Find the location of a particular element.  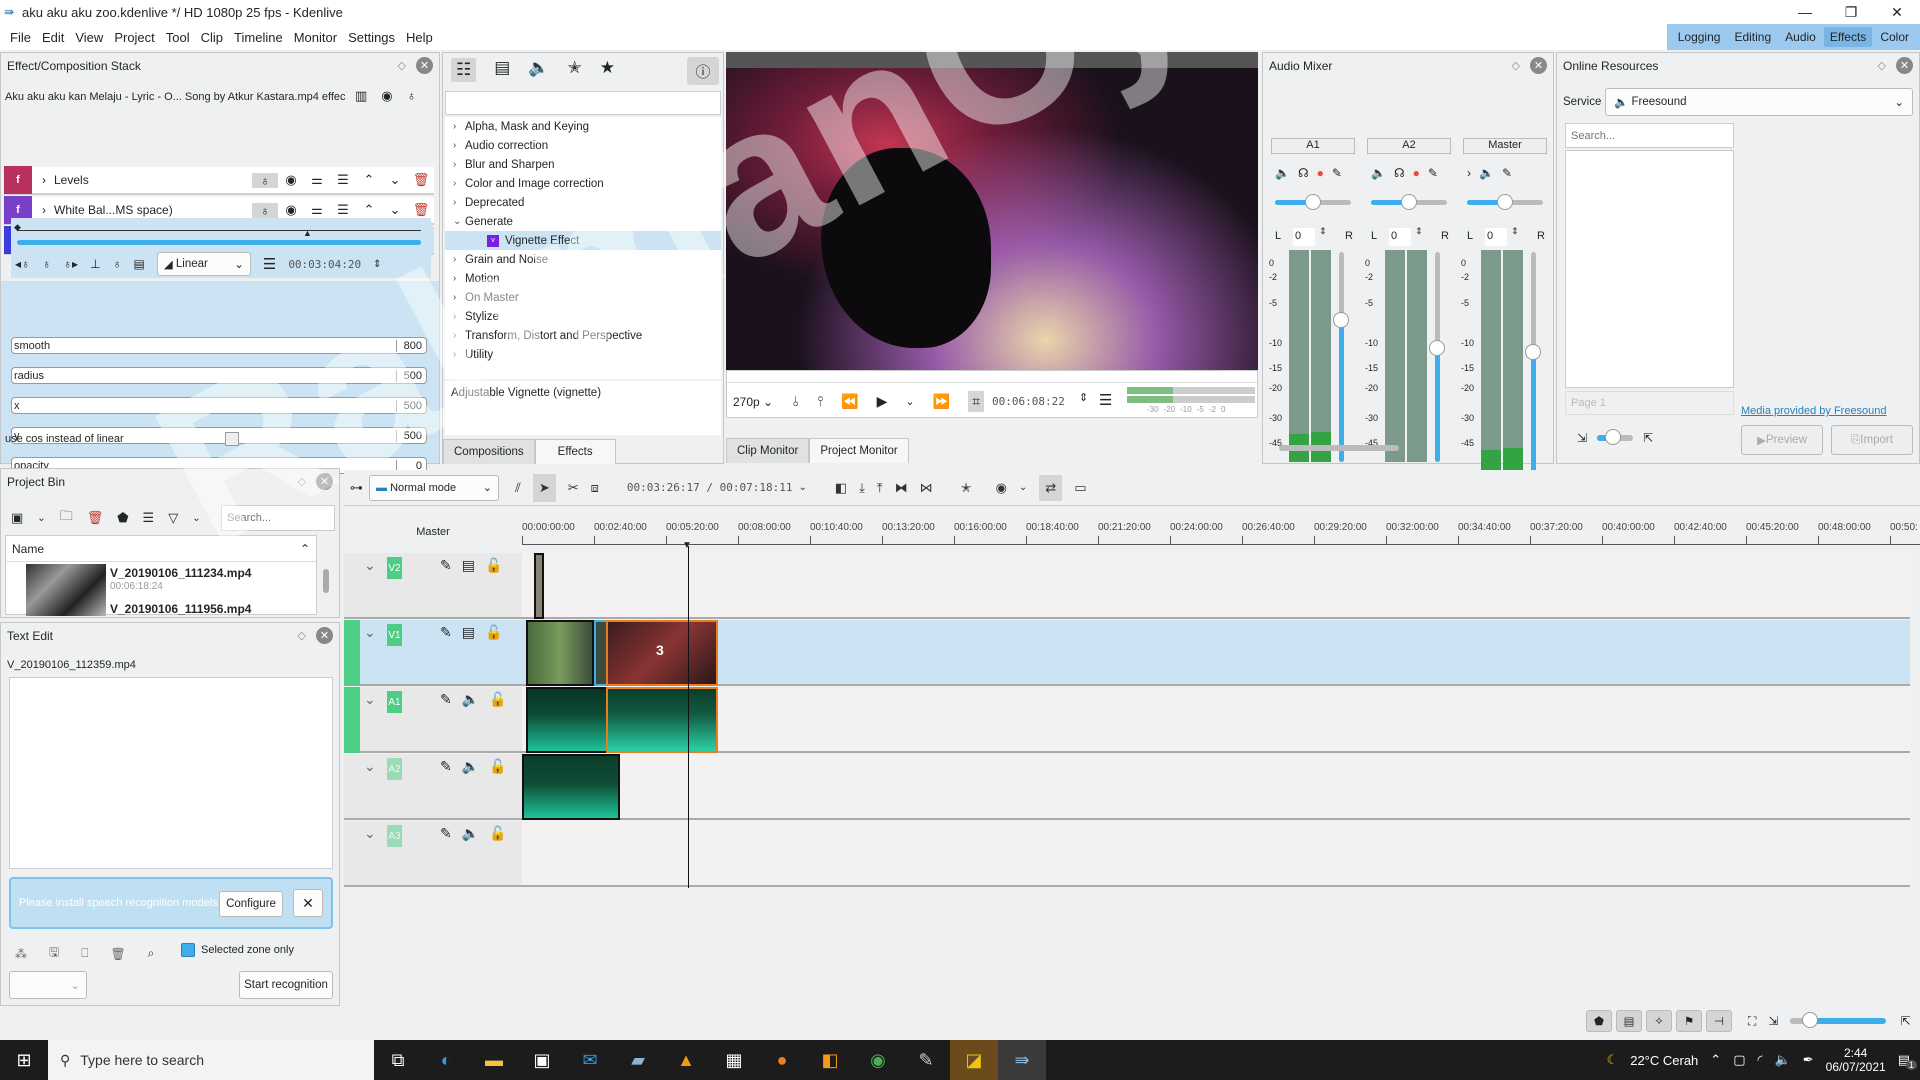

adjust-icon: ⚌ is located at coordinates (317, 180).